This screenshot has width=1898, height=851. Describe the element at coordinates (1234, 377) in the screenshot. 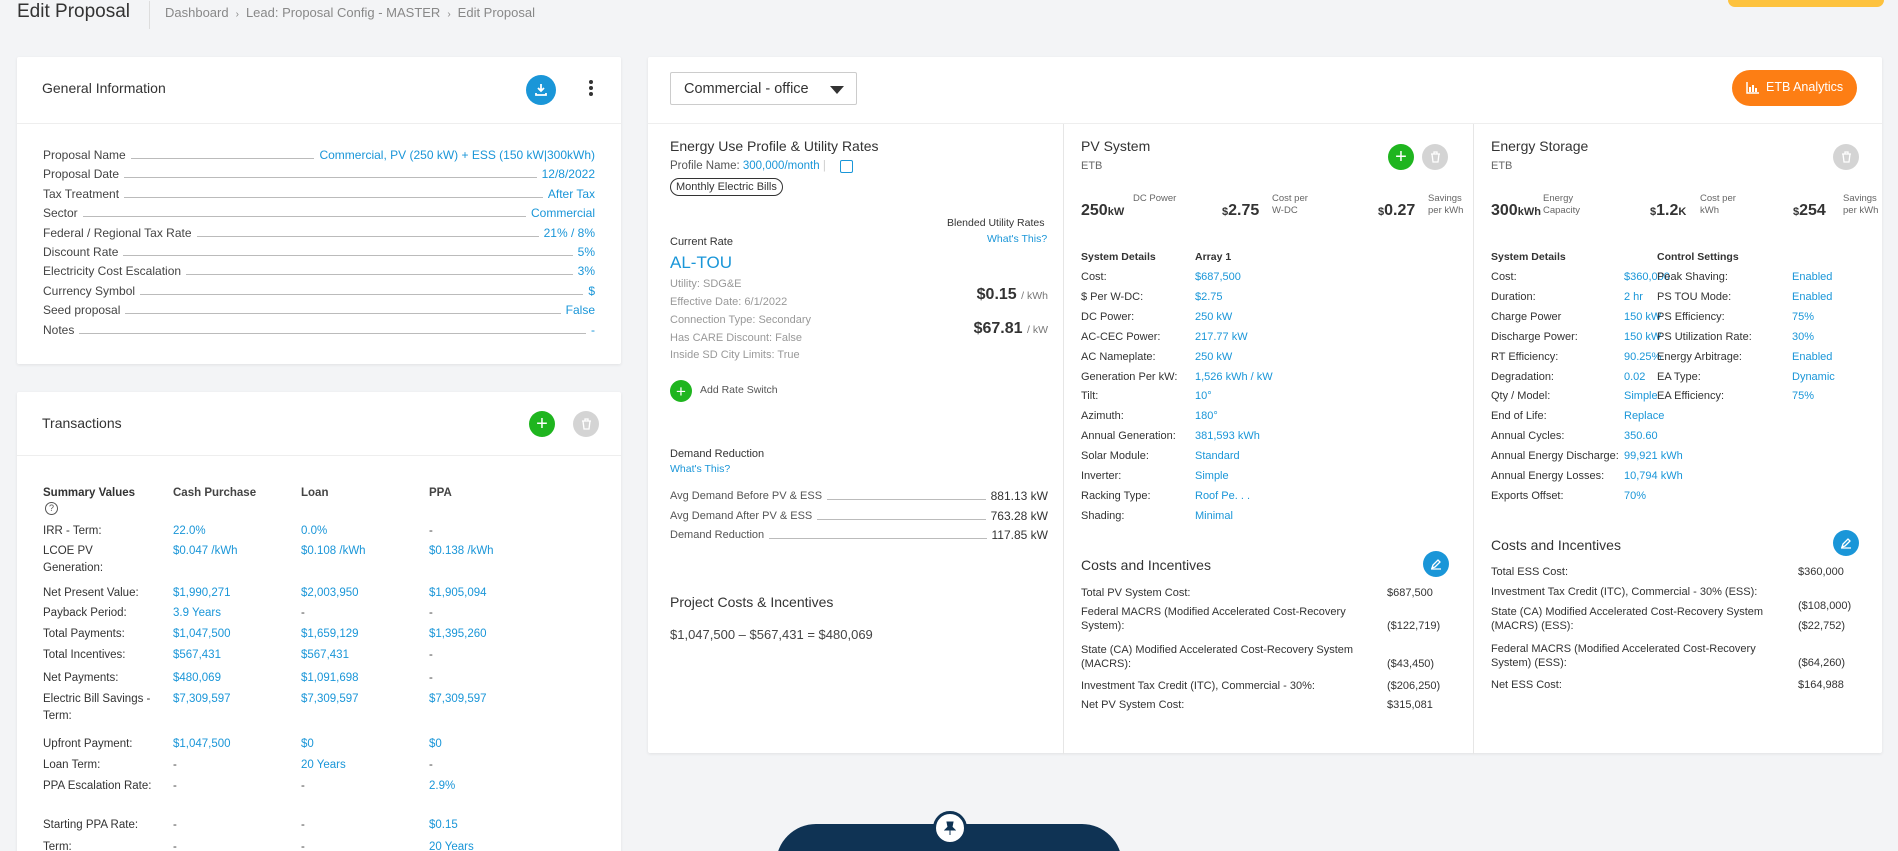

I see `detail-value: 1,526 kWh / kW` at that location.